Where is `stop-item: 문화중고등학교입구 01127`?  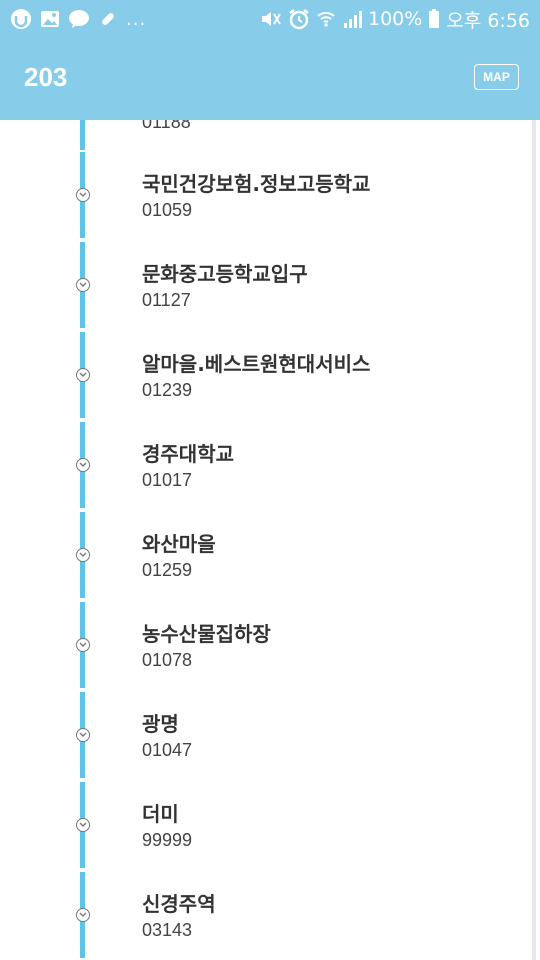 stop-item: 문화중고등학교입구 01127 is located at coordinates (260, 285).